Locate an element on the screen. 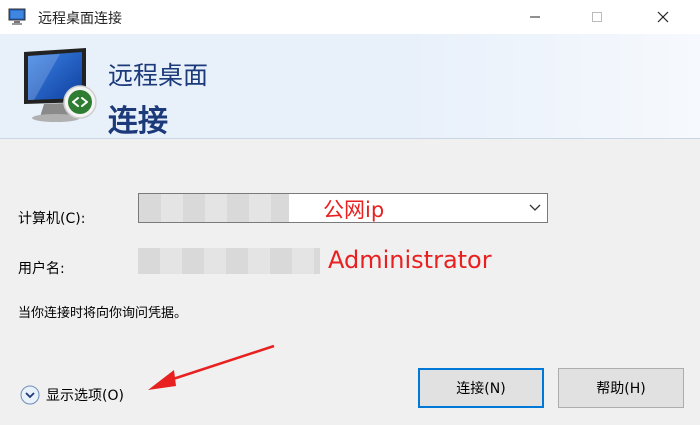  computer-label: 计算机(C): is located at coordinates (52, 219).